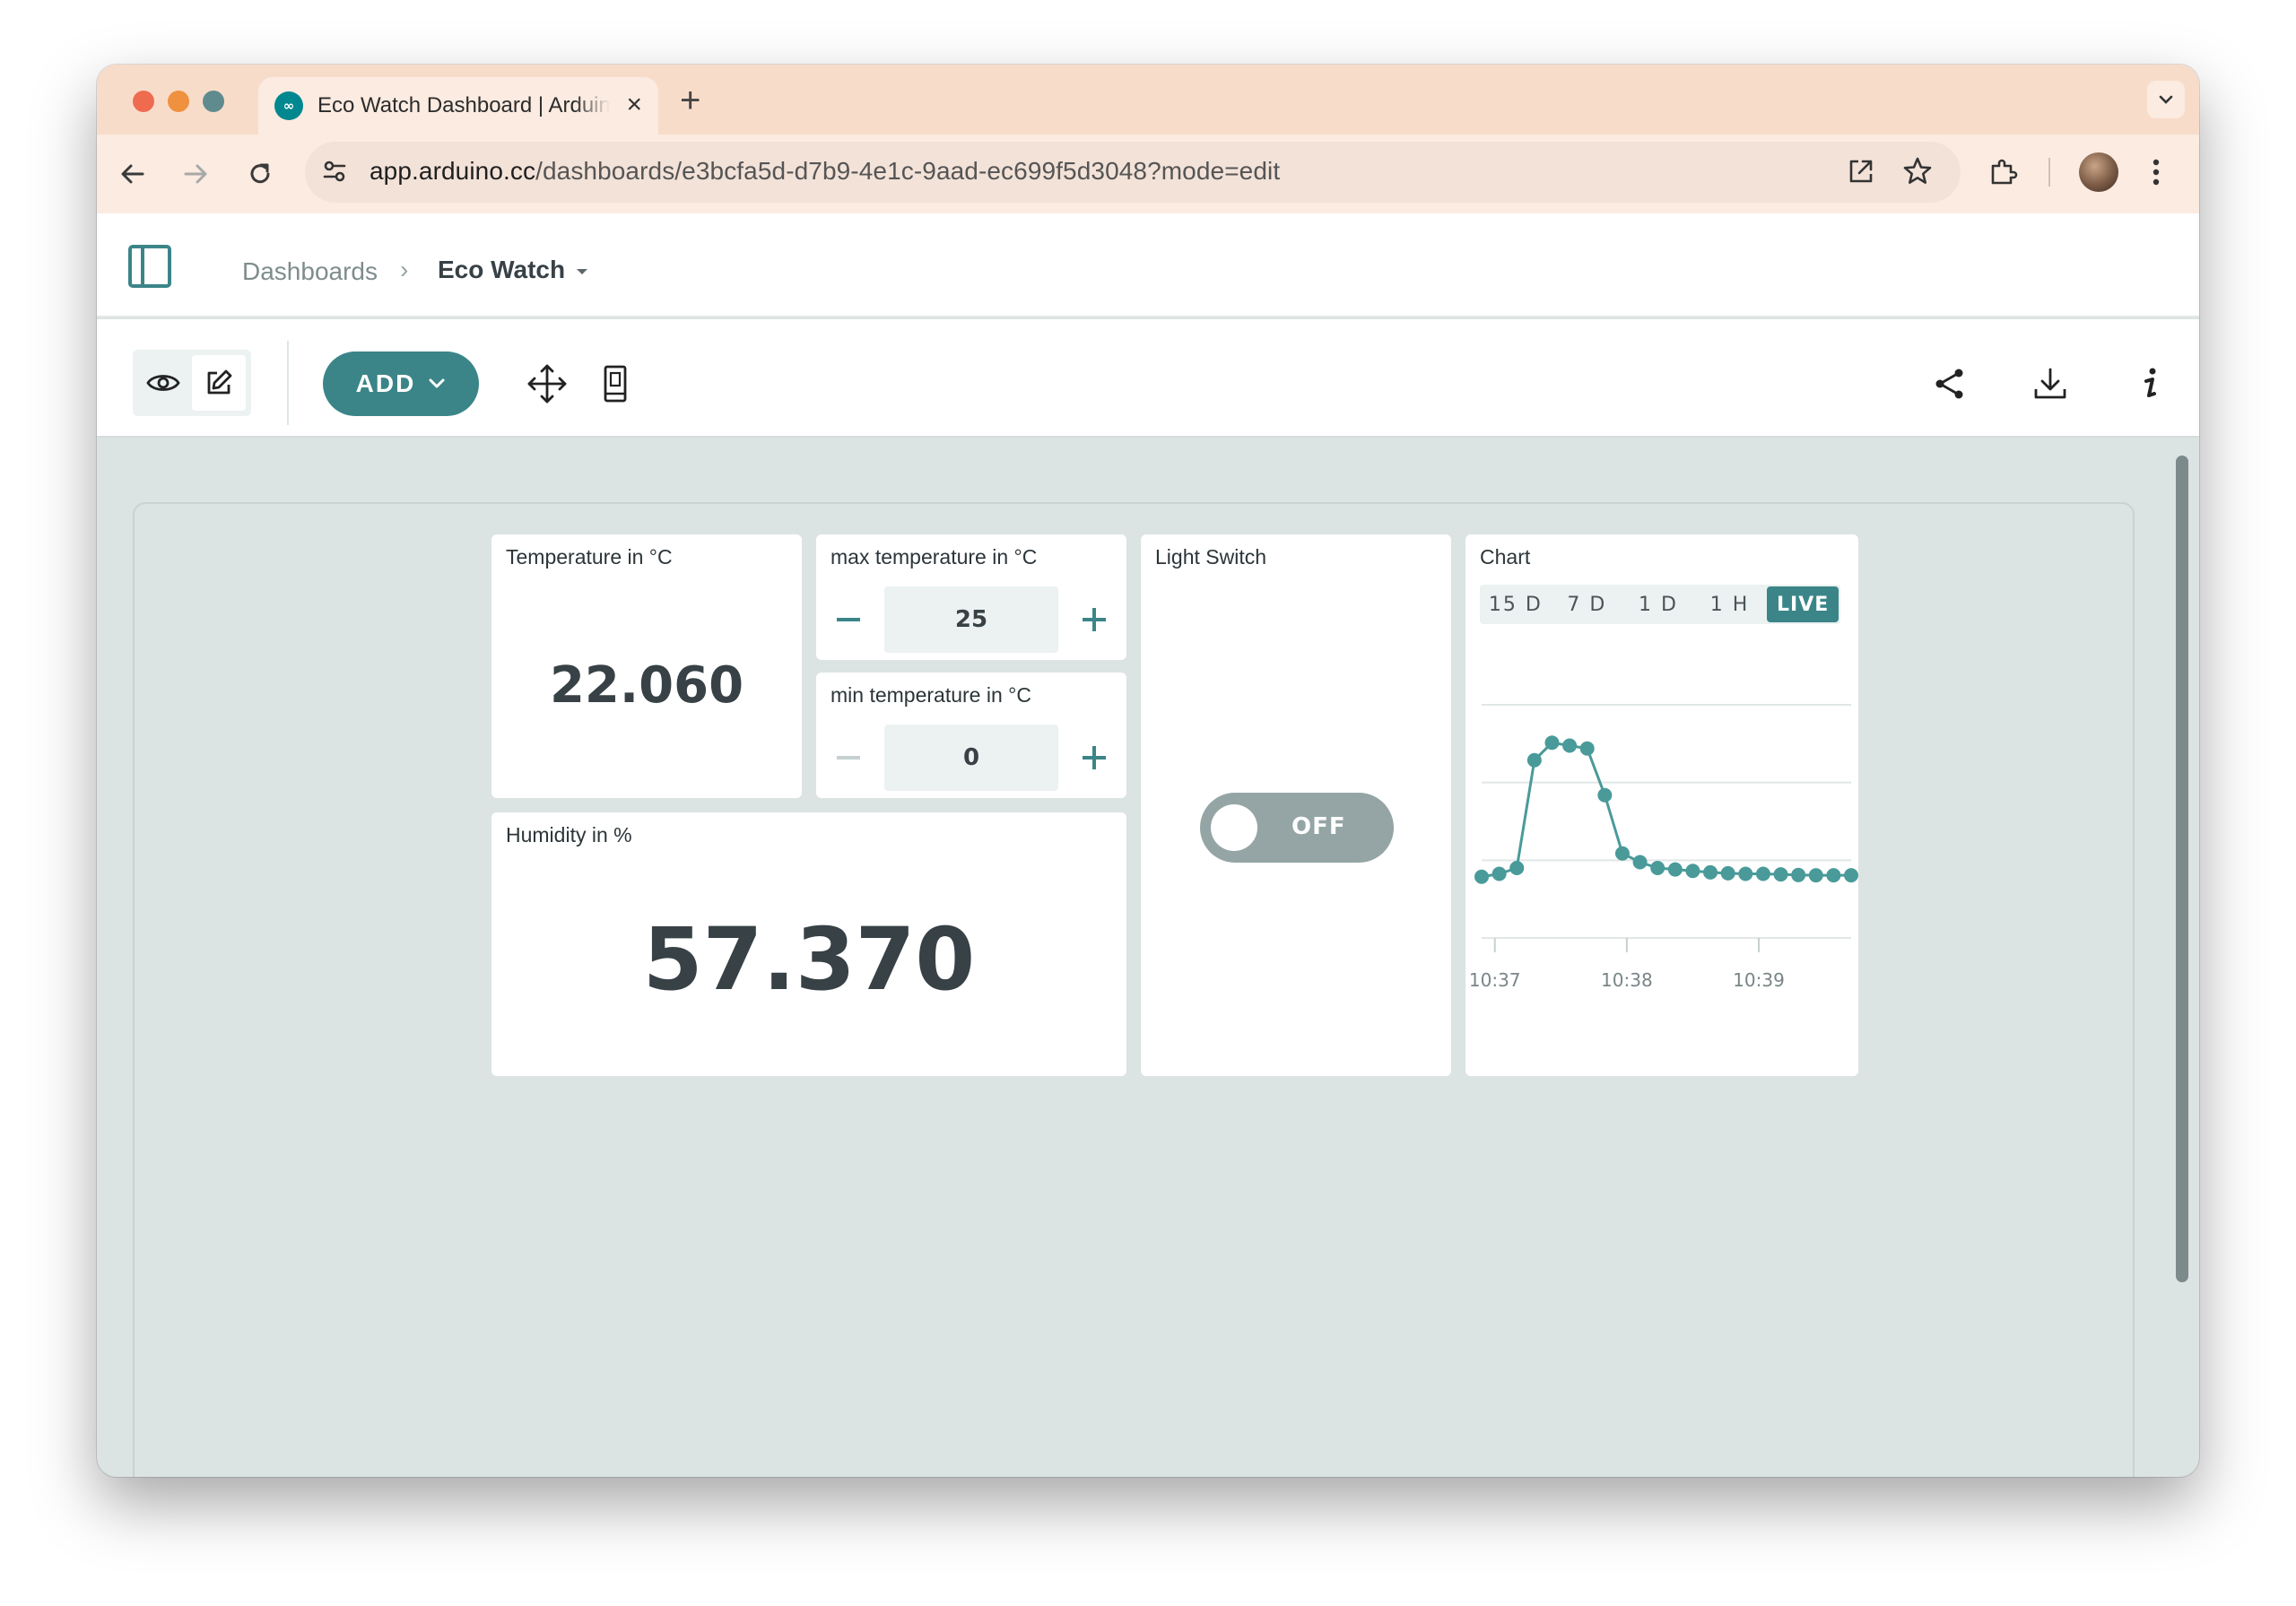 Image resolution: width=2296 pixels, height=1606 pixels. Describe the element at coordinates (1861, 173) in the screenshot. I see `open-in-app-icon` at that location.